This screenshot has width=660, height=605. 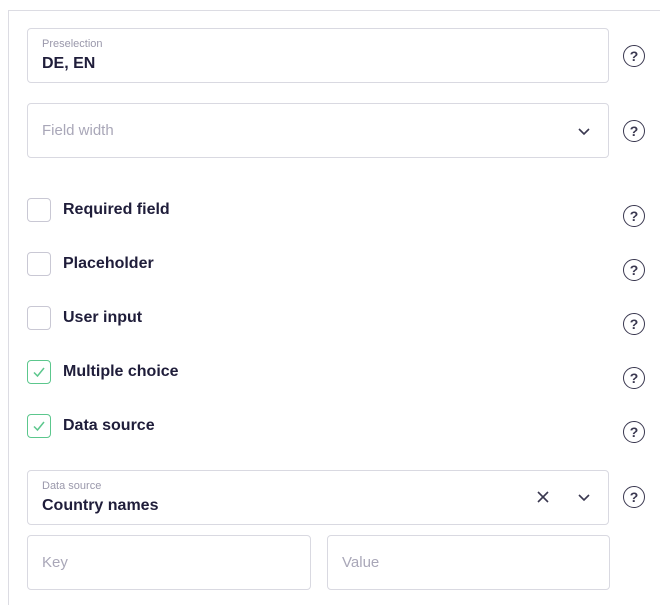 What do you see at coordinates (318, 497) in the screenshot?
I see `data-source-select: Data source Country names` at bounding box center [318, 497].